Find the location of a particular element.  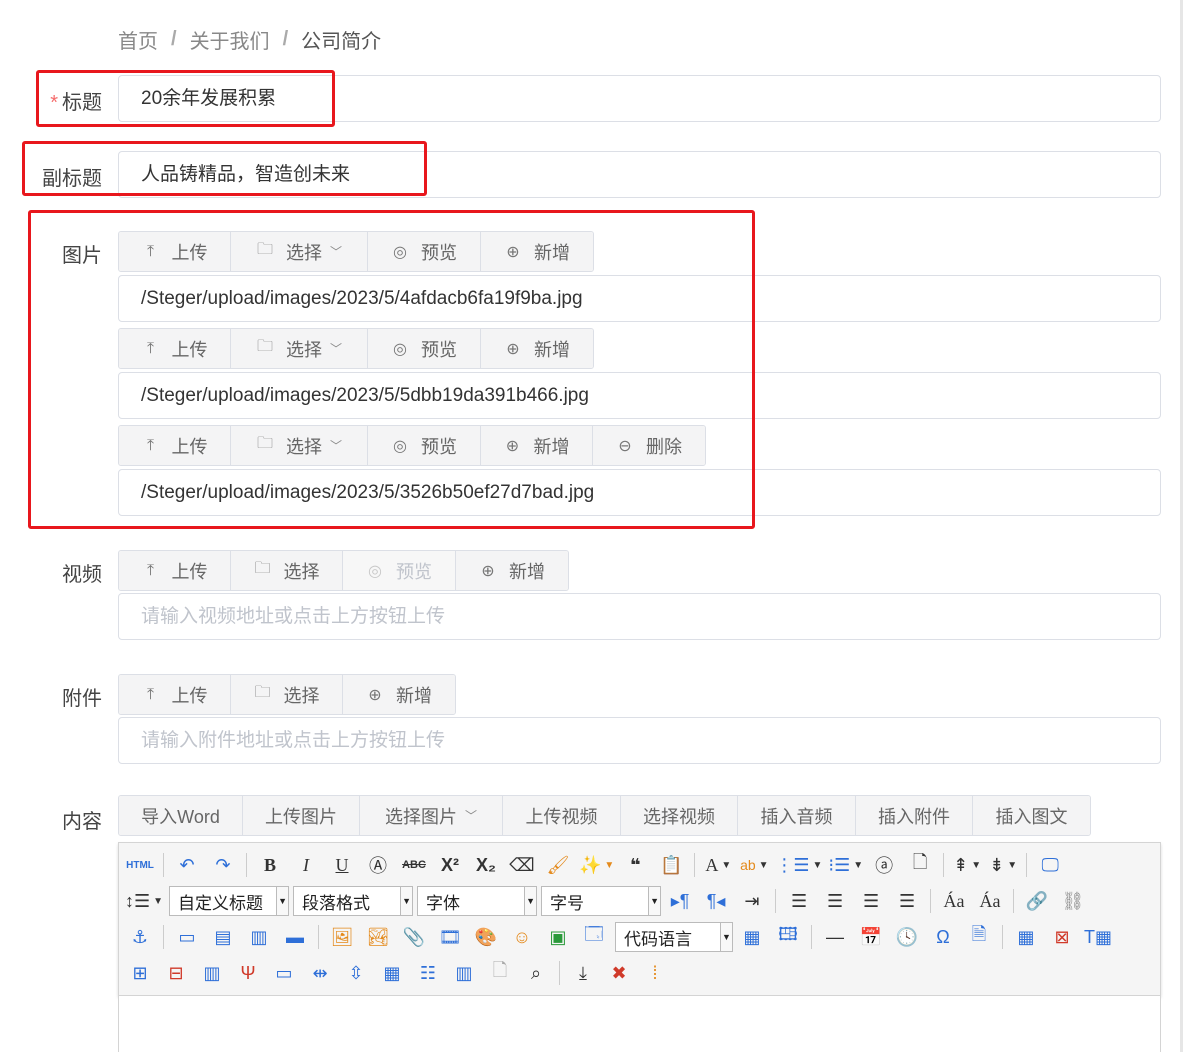

eraser-icon: ⌫ is located at coordinates (522, 865).